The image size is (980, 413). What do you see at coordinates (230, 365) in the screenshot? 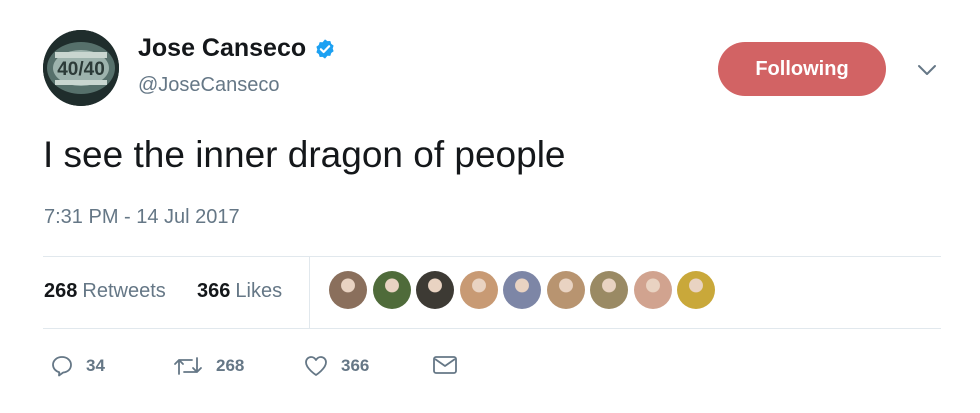
I see `retweet-count: 268` at bounding box center [230, 365].